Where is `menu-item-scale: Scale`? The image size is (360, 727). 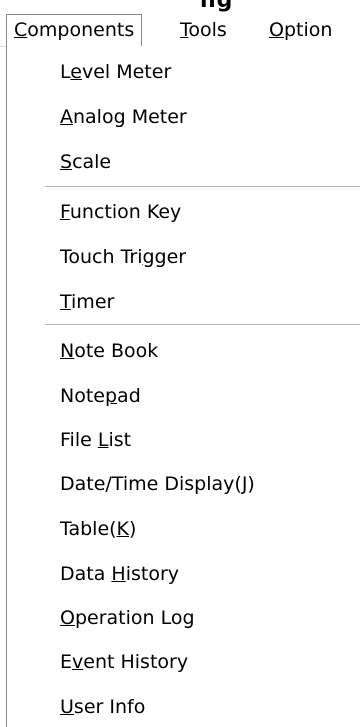 menu-item-scale: Scale is located at coordinates (85, 162).